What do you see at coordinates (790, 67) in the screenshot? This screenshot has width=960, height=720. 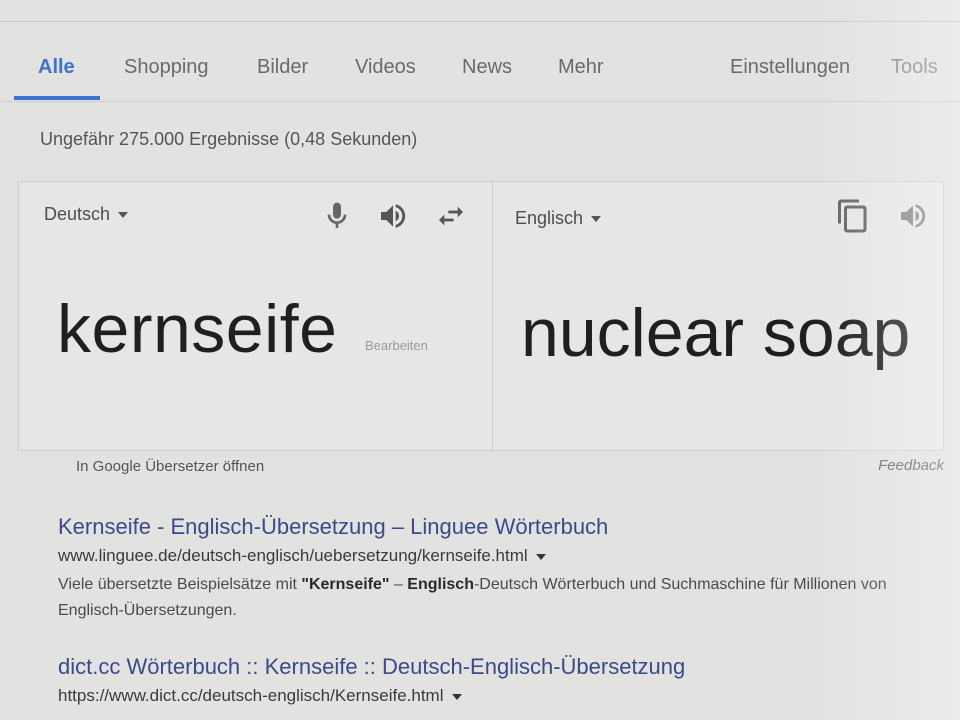 I see `settings-link: Einstellungen` at bounding box center [790, 67].